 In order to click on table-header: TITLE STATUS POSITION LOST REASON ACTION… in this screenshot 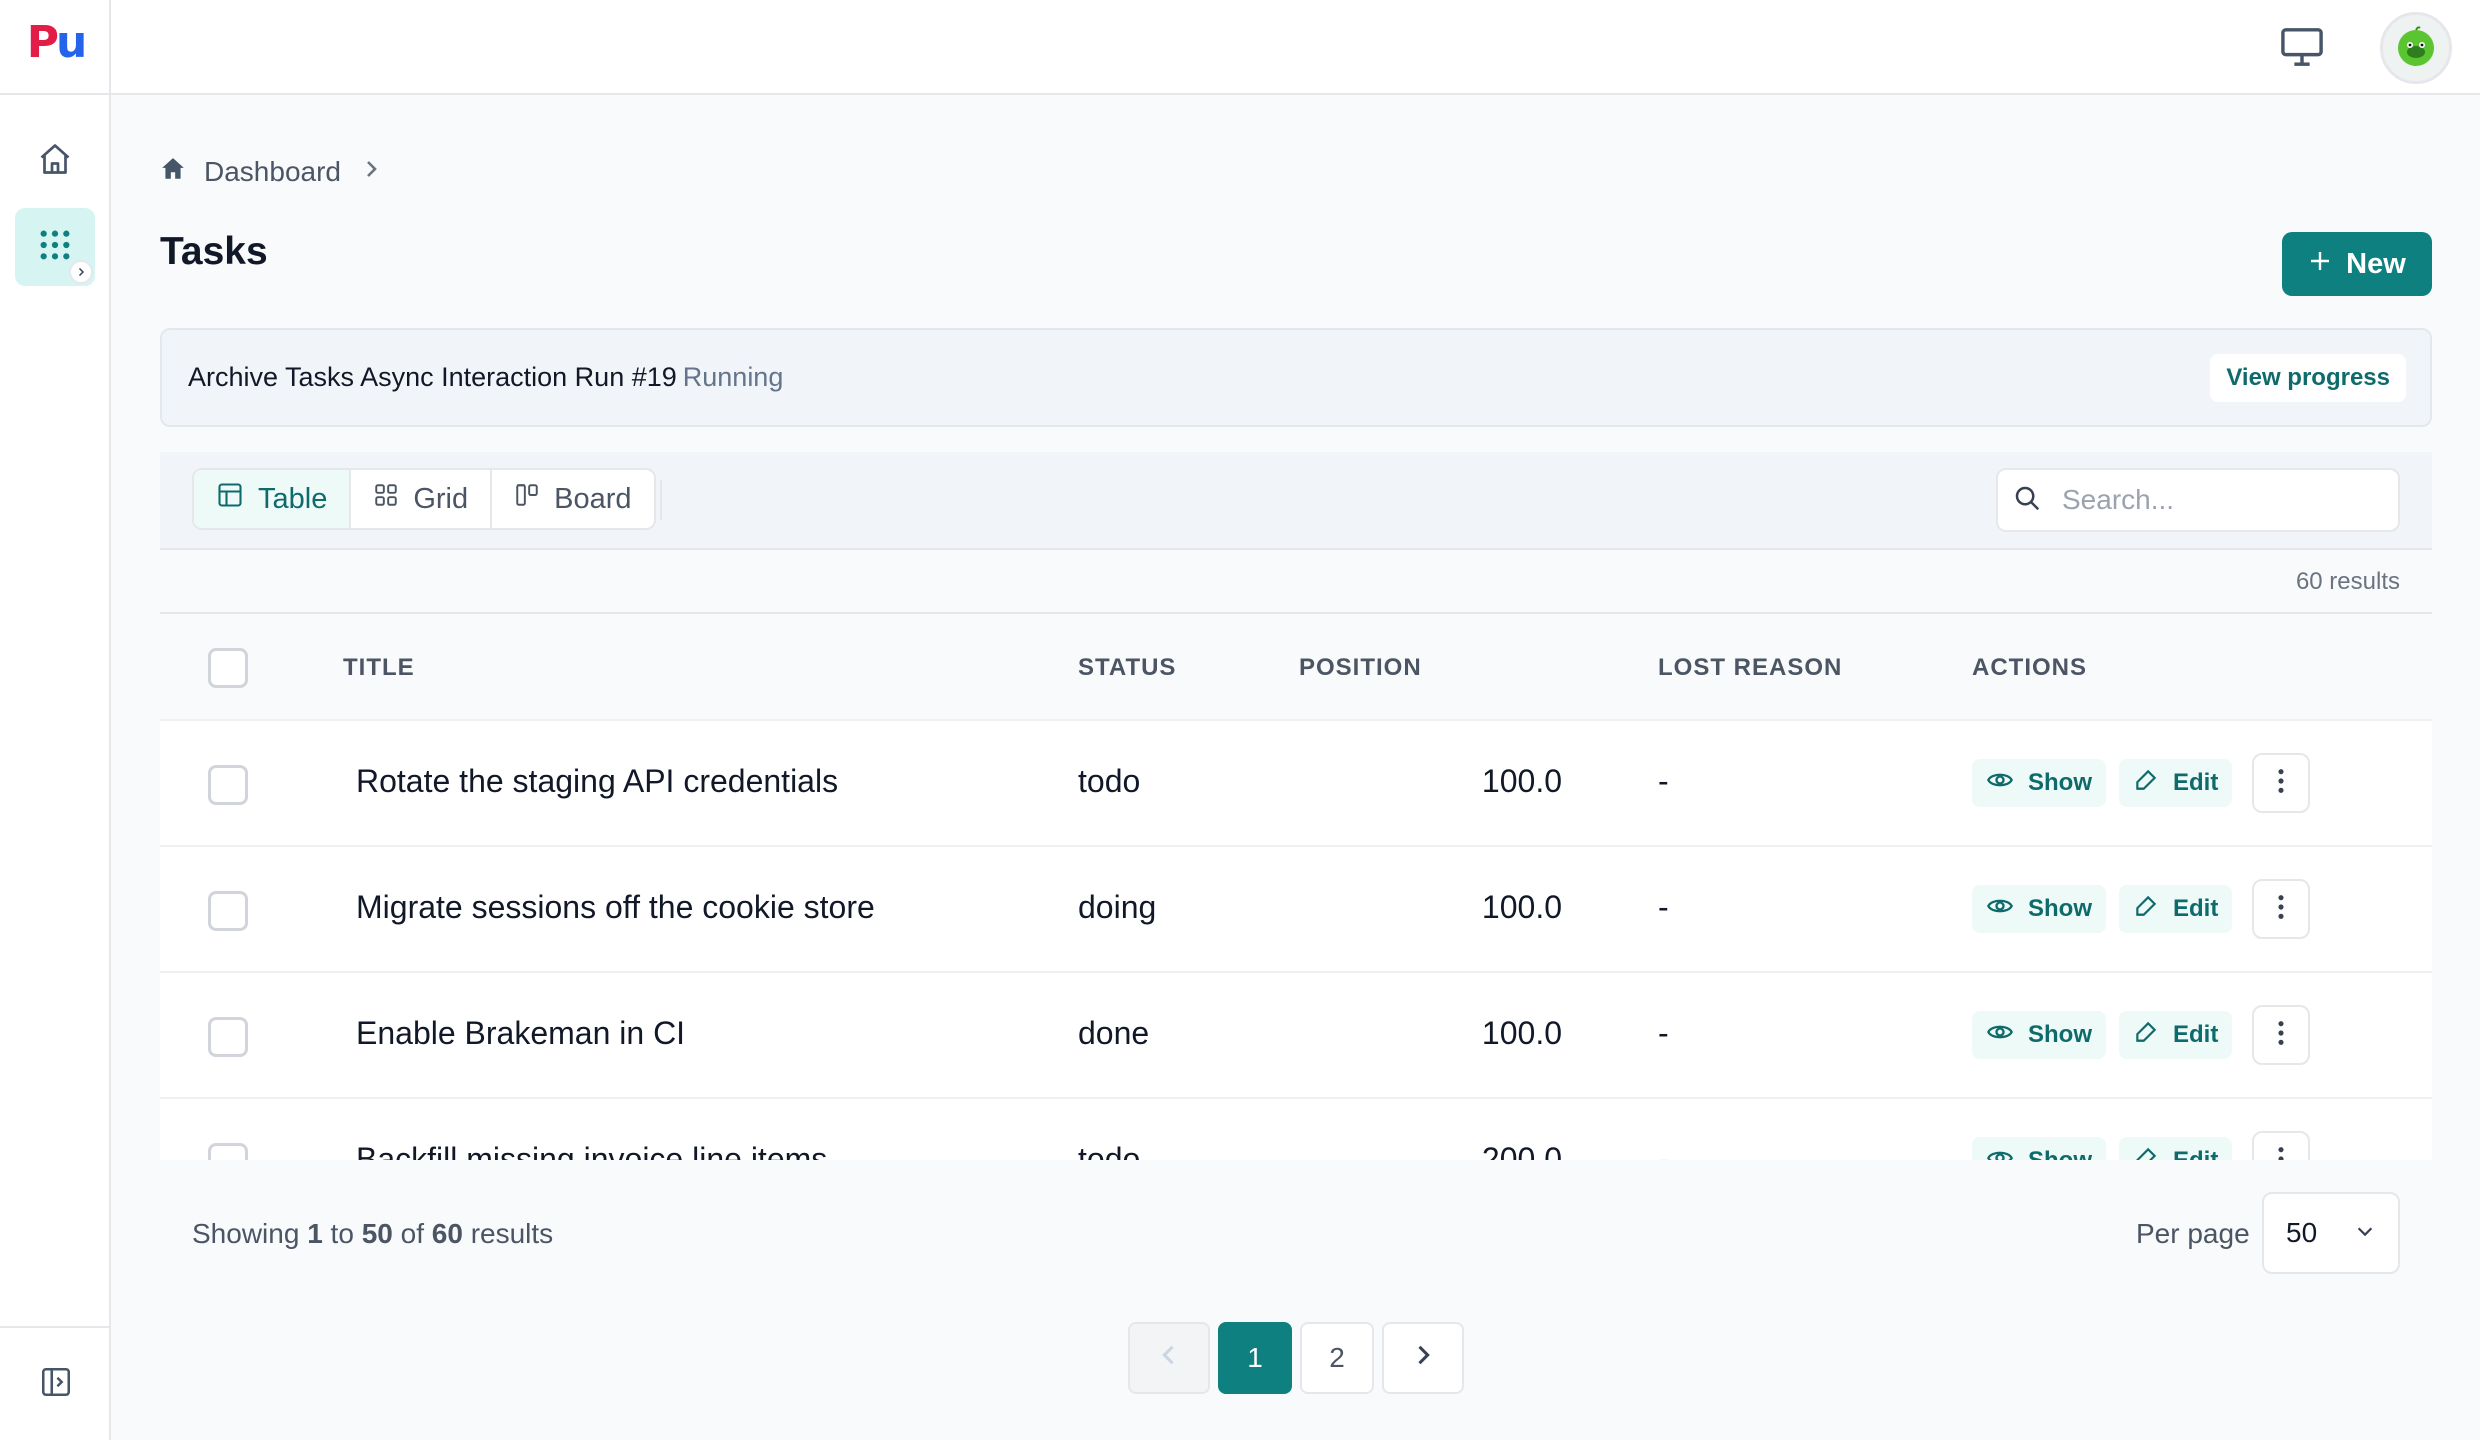, I will do `click(1296, 667)`.